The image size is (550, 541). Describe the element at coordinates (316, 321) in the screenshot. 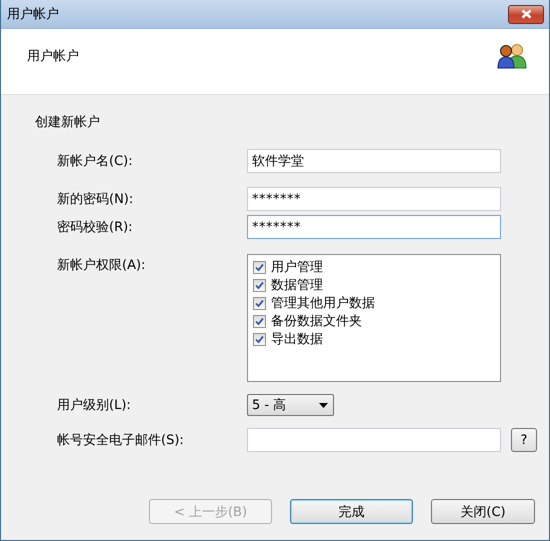

I see `checkbox-label: 备份数据文件夹` at that location.